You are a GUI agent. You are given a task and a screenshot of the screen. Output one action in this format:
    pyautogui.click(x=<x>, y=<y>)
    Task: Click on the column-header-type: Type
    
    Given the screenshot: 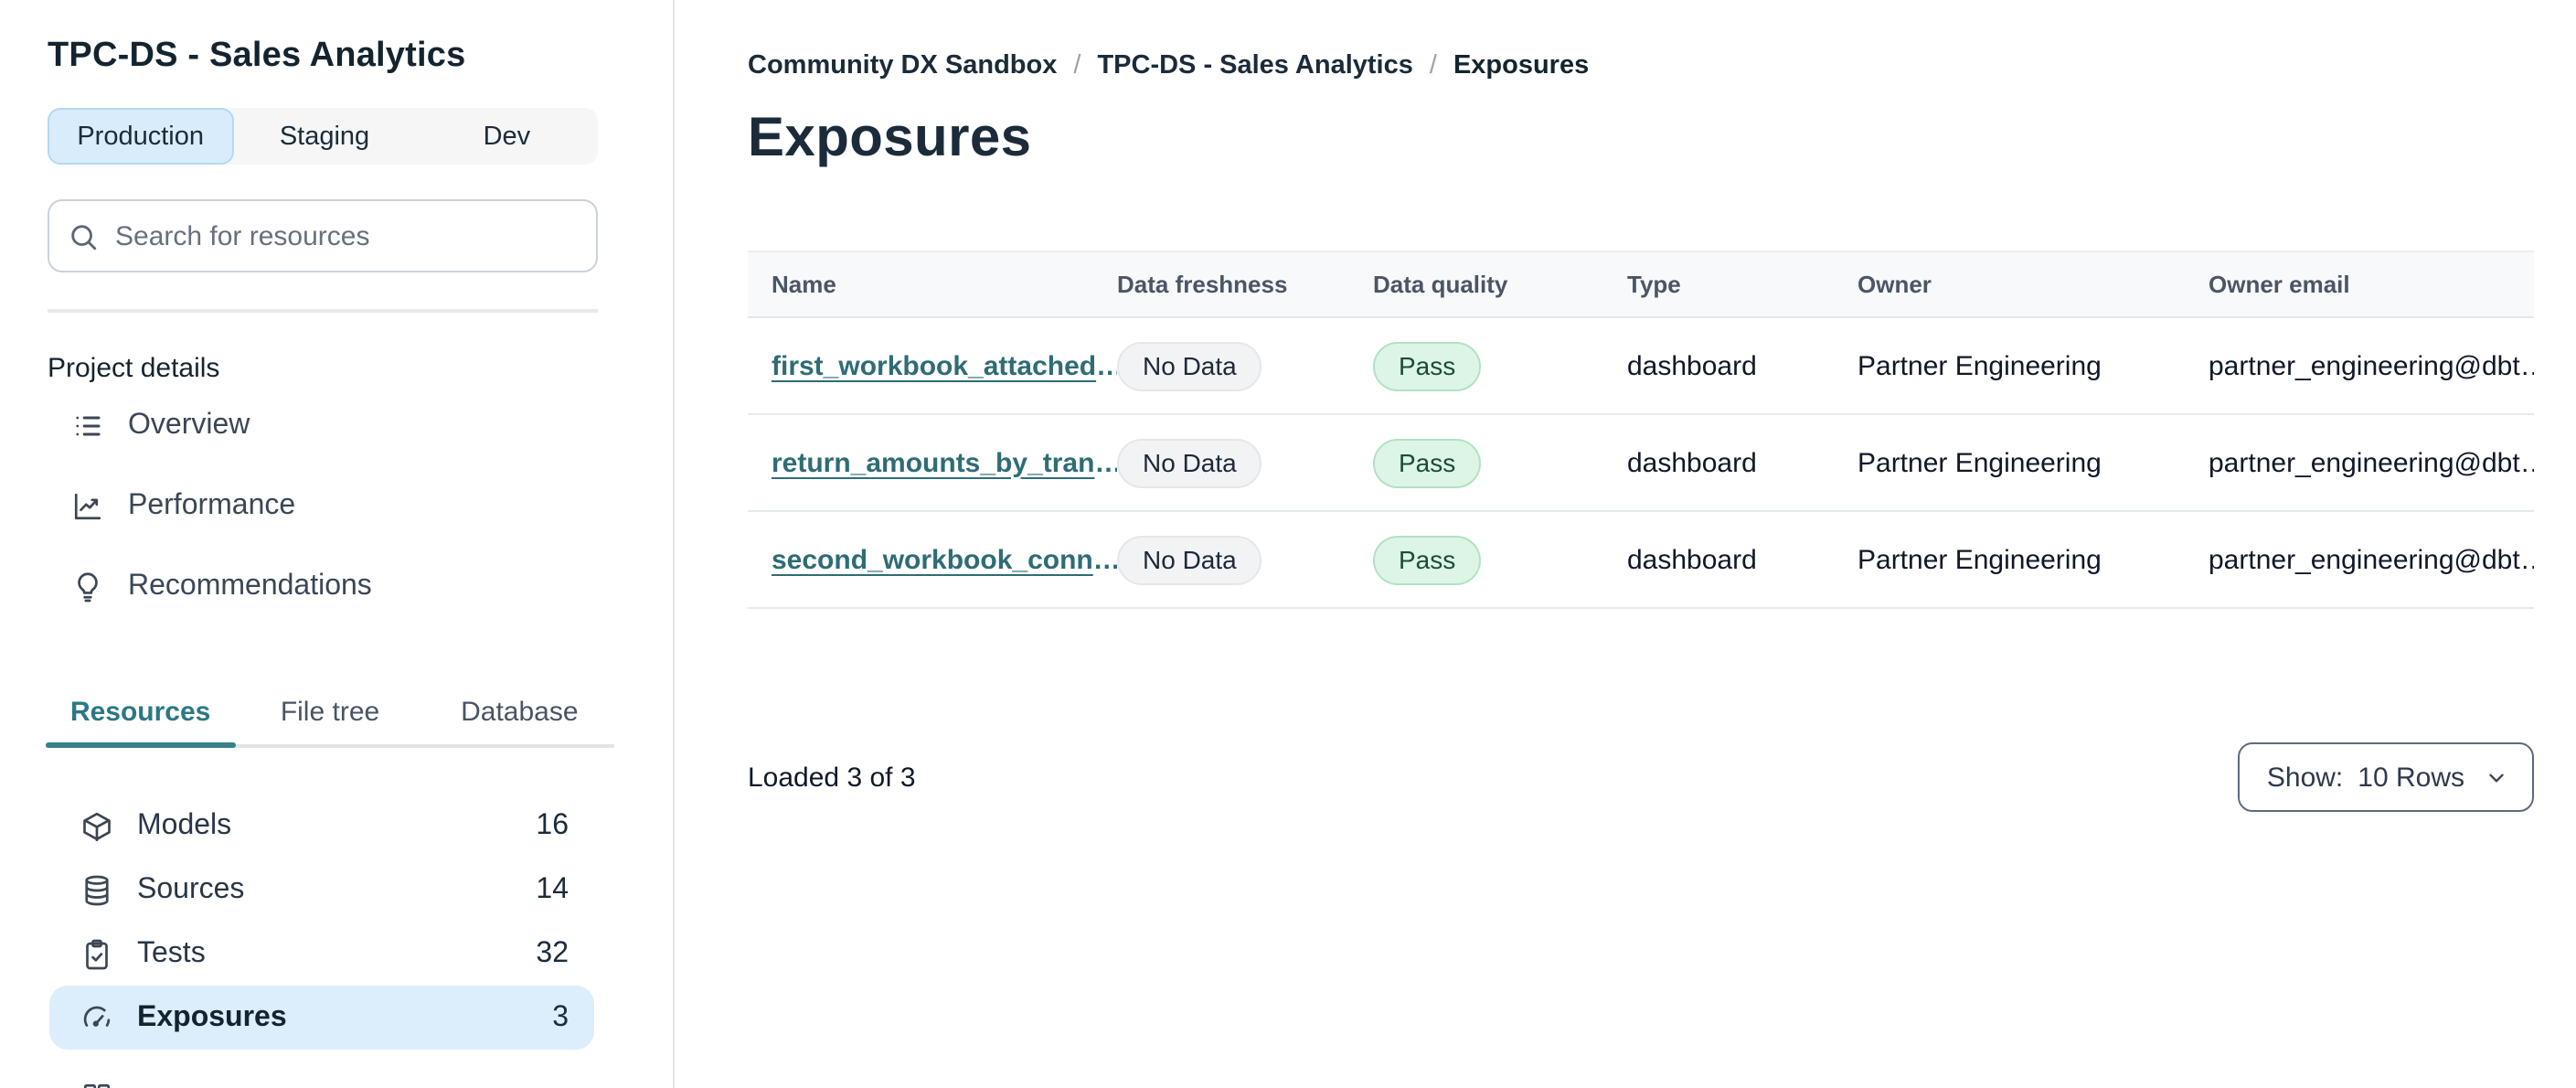 What is the action you would take?
    pyautogui.click(x=1654, y=284)
    